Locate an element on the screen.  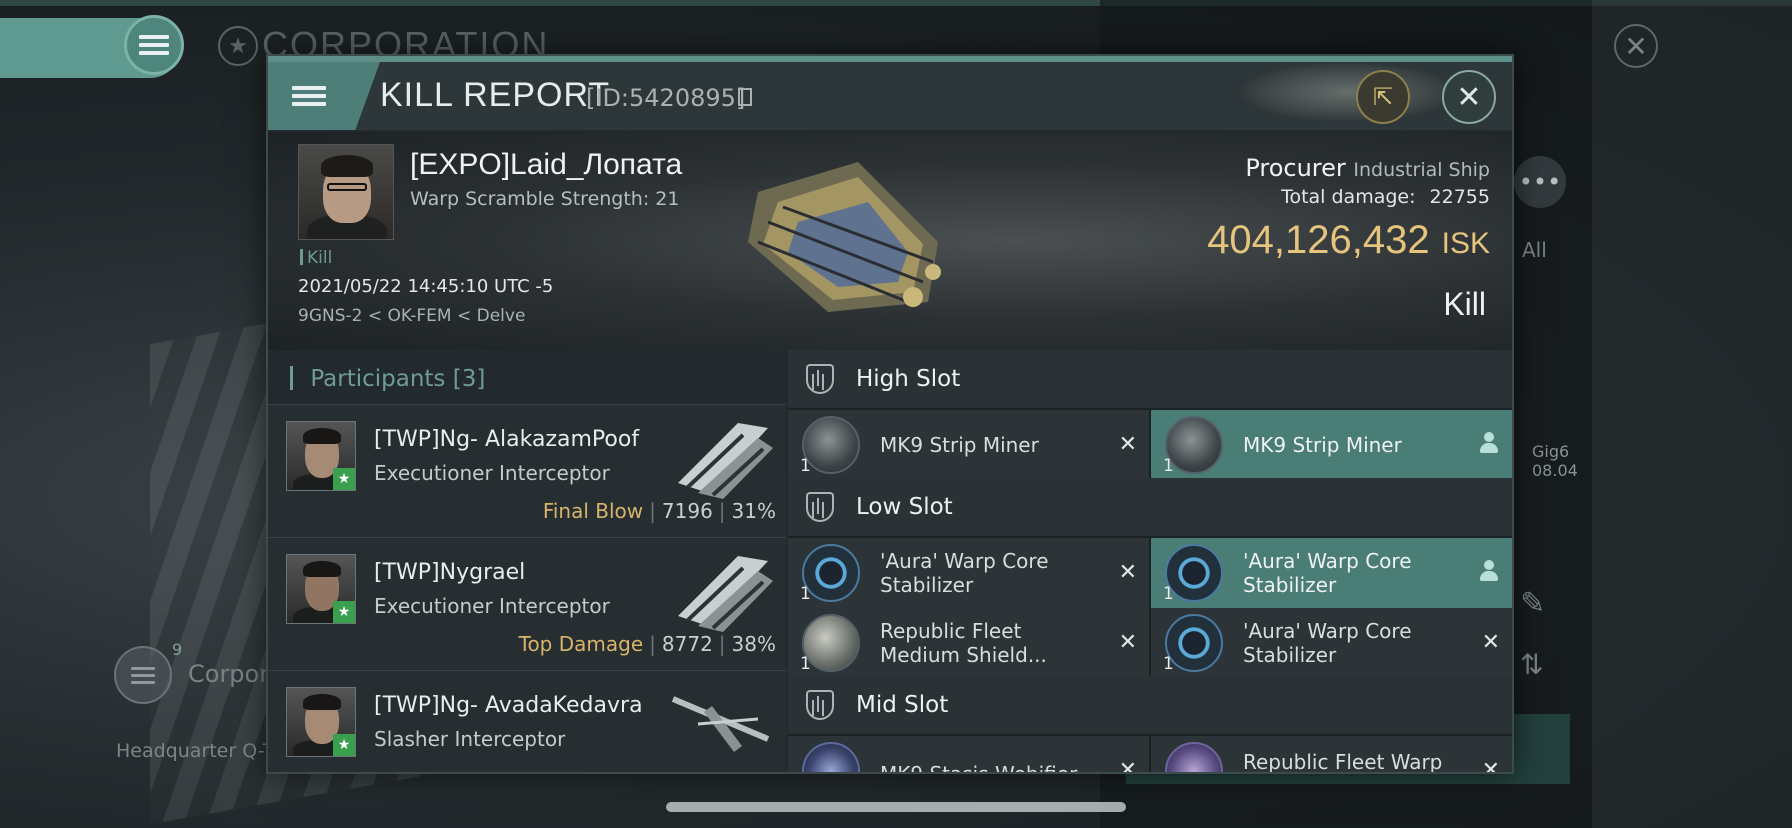
edit-icon: ✎ is located at coordinates (1532, 603).